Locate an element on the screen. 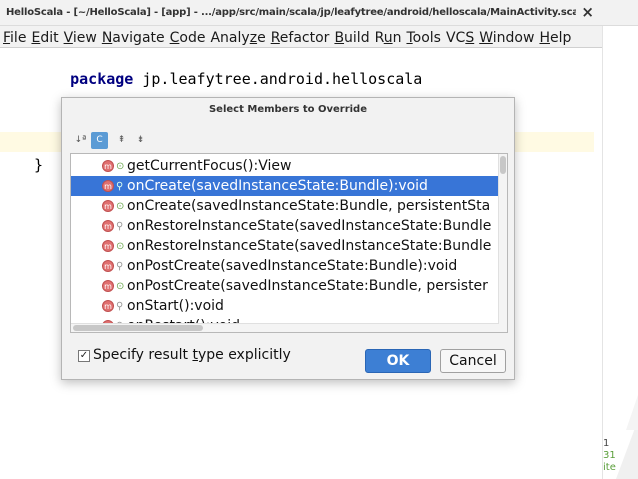 Image resolution: width=638 pixels, height=479 pixels. menu-item-rest: avigate is located at coordinates (138, 38).